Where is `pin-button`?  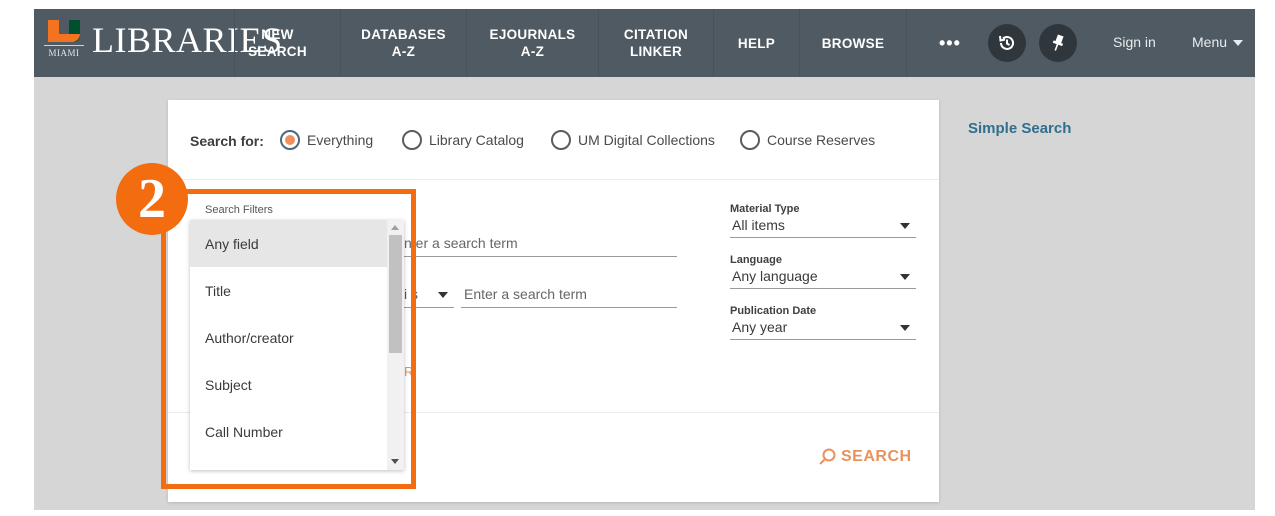 pin-button is located at coordinates (1058, 43).